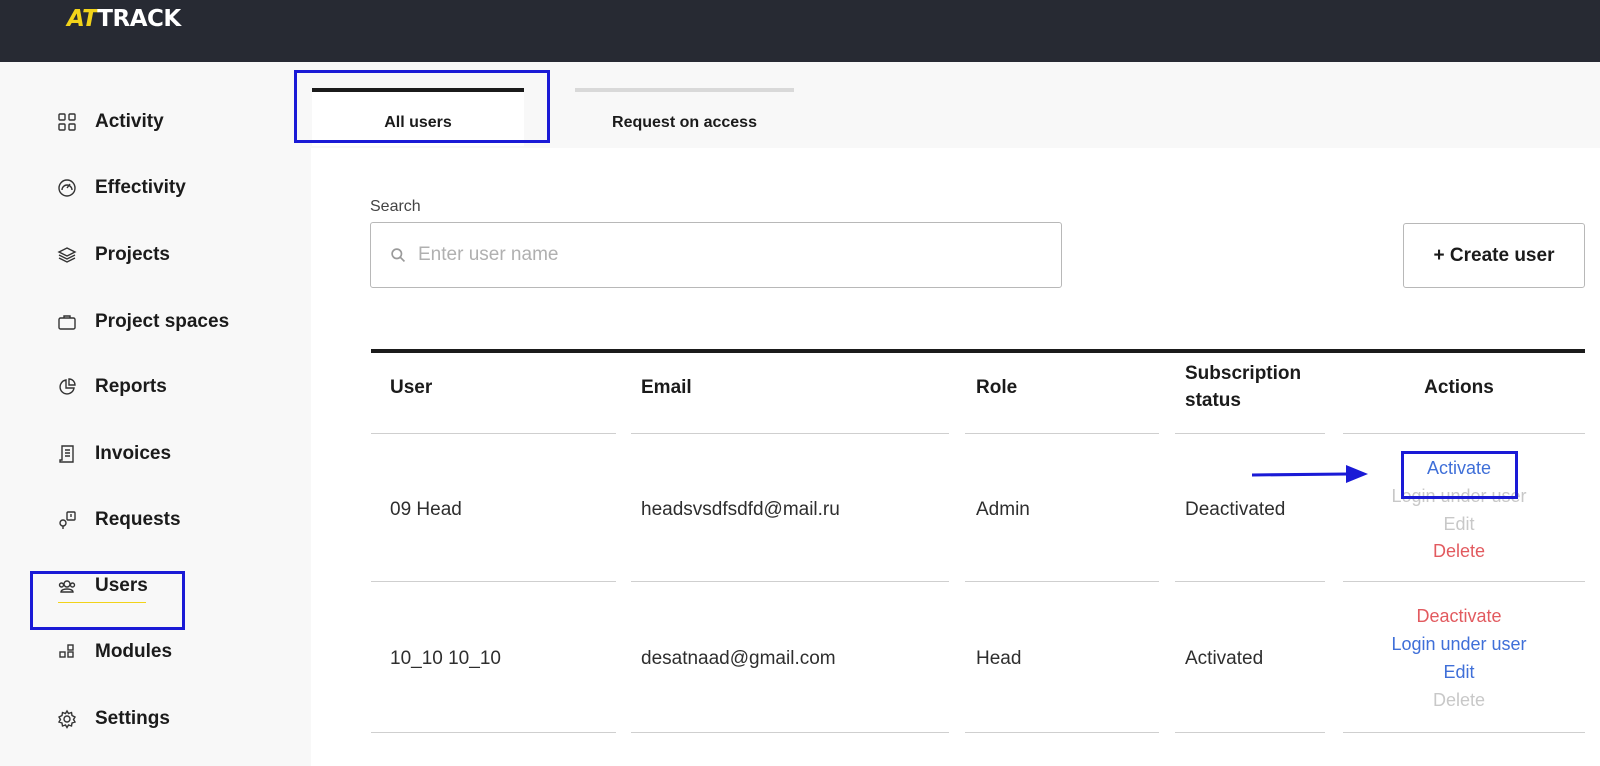  I want to click on modules-icon, so click(67, 652).